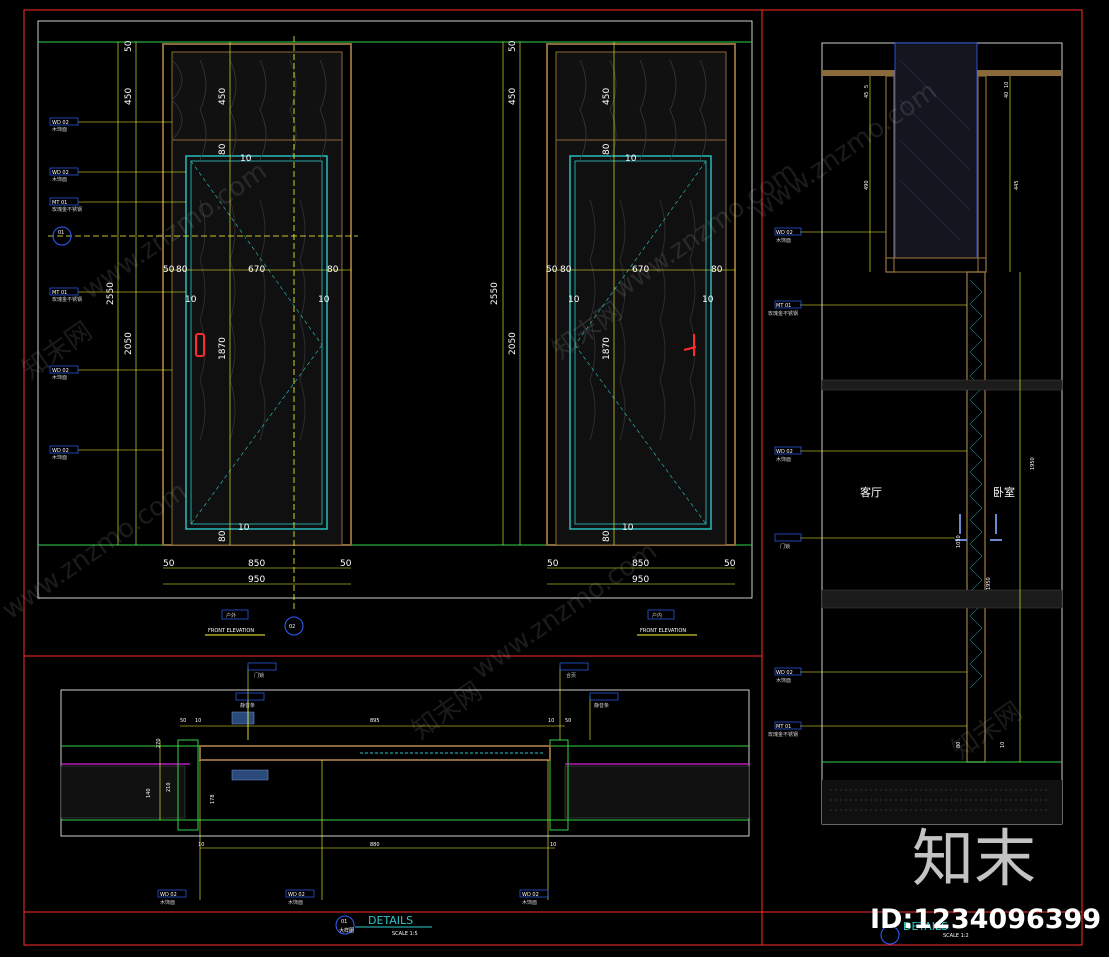  I want to click on svg-text: www.znzmo.com, so click(96, 551).